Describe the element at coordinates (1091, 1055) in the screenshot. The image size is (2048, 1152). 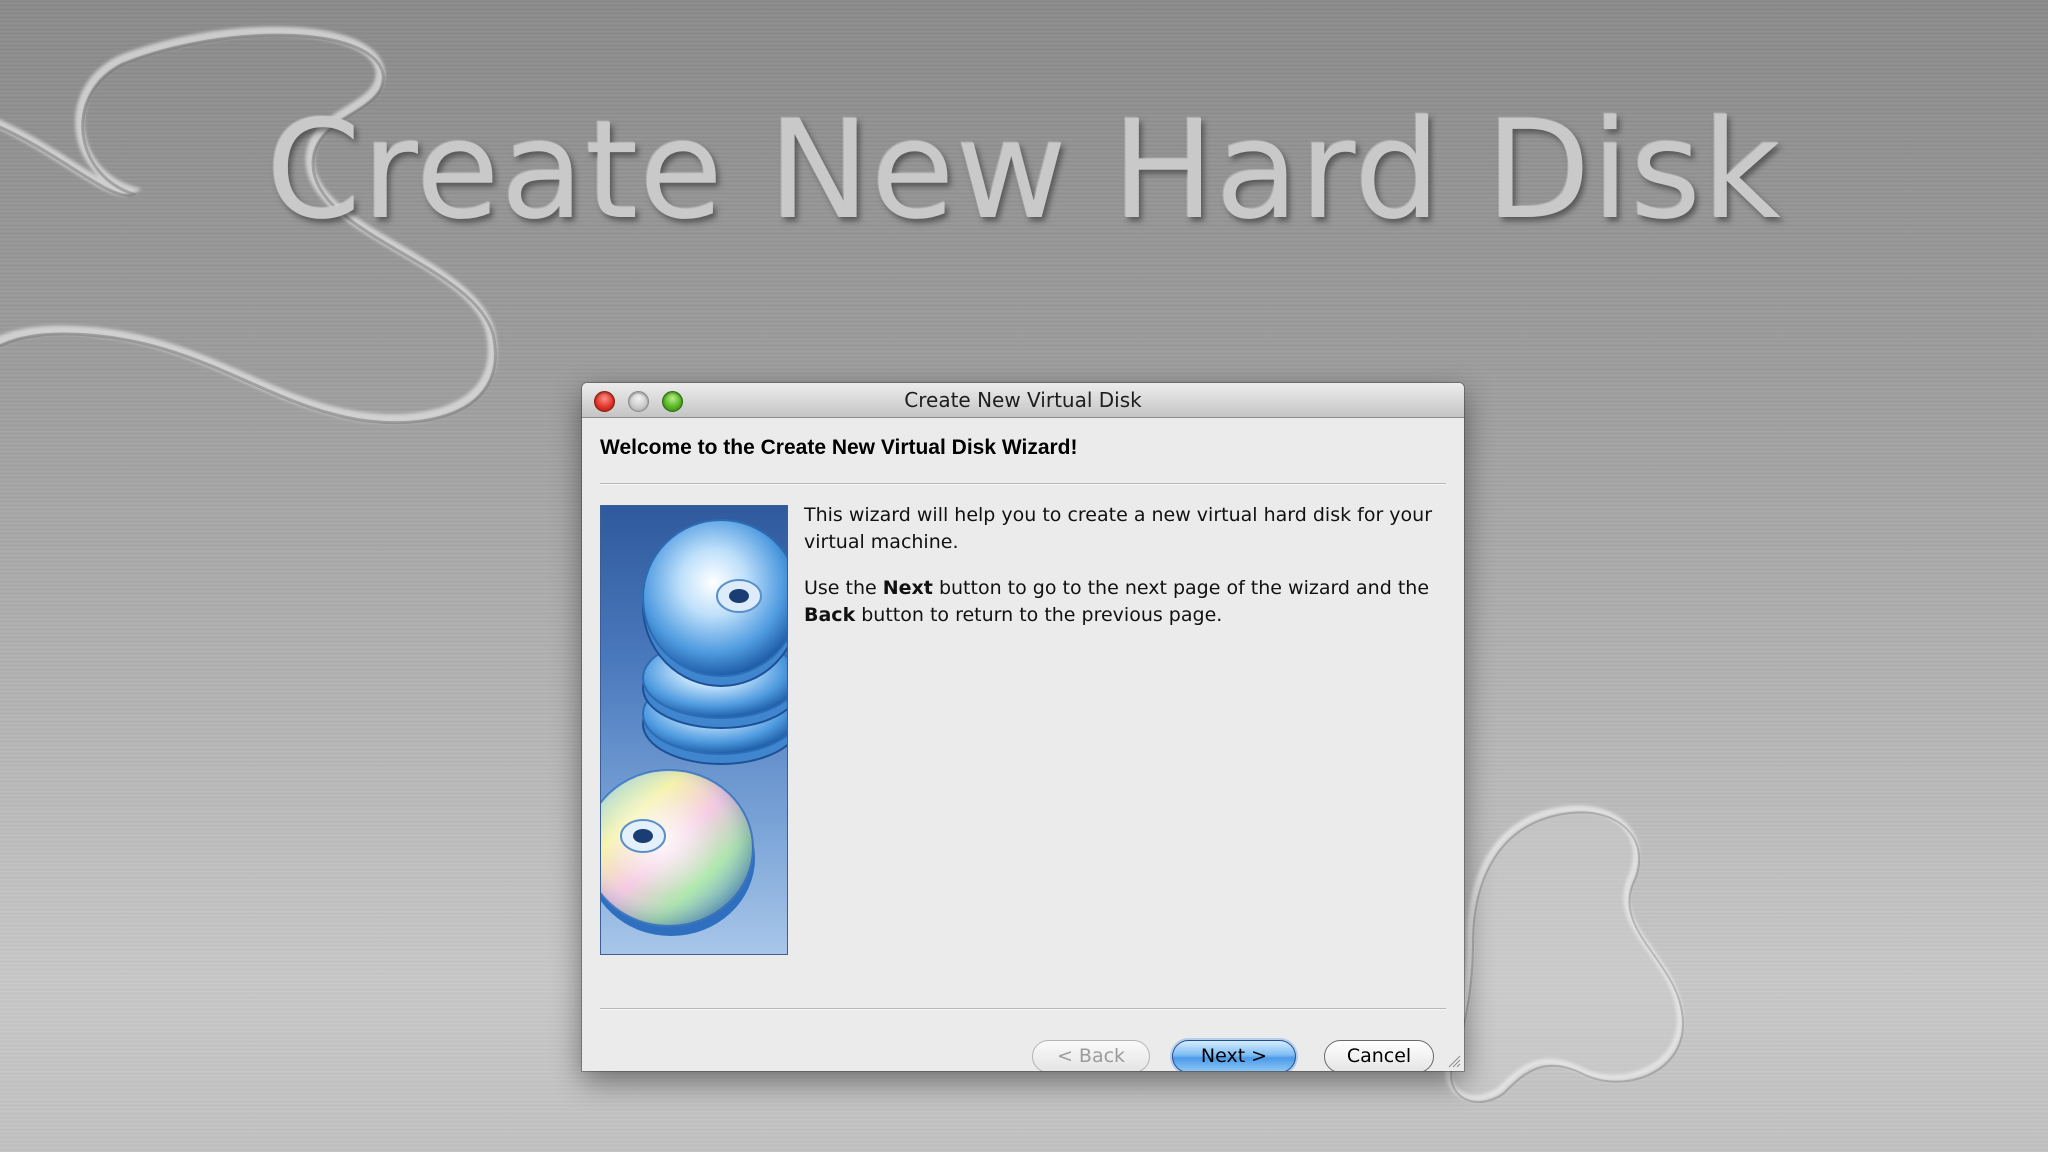
I see `back-button: < Back` at that location.